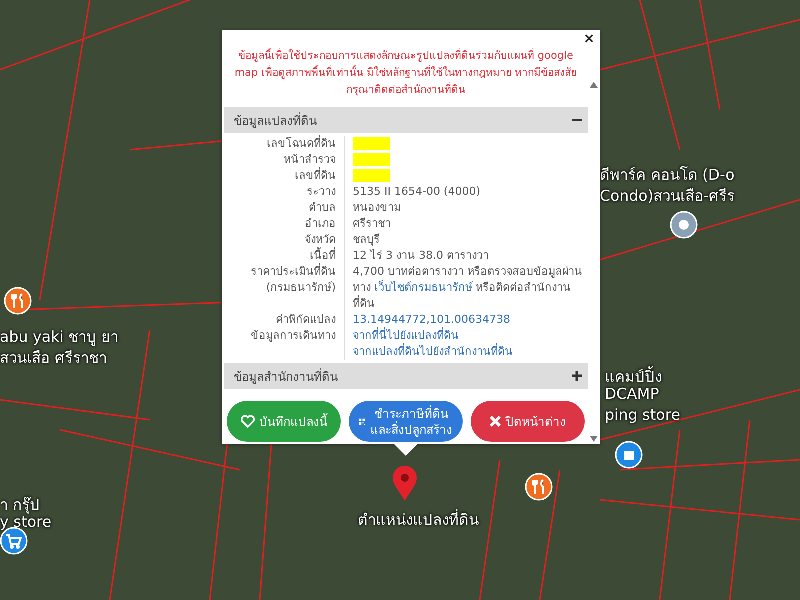  I want to click on location-pin-icon, so click(405, 484).